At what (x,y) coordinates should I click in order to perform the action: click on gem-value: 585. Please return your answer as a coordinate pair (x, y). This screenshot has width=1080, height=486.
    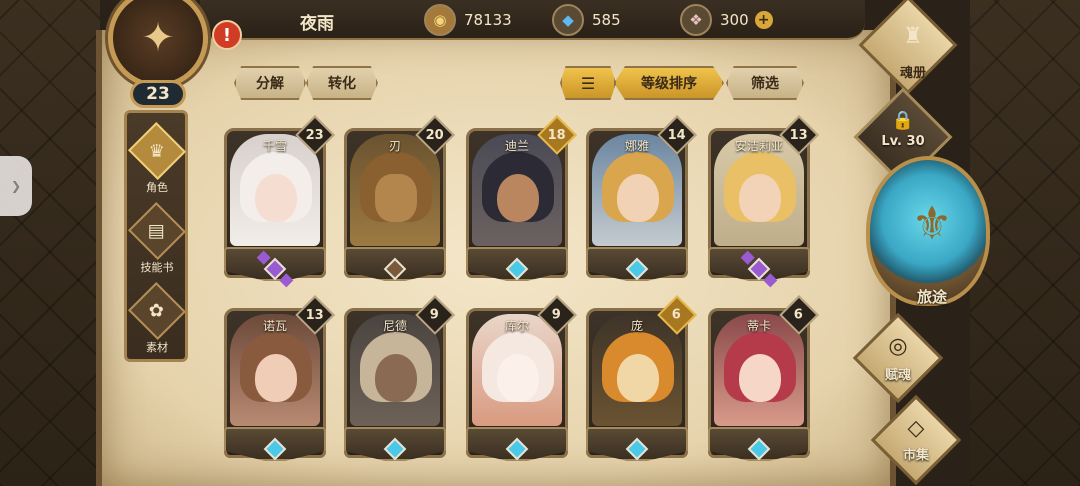
    Looking at the image, I should click on (606, 20).